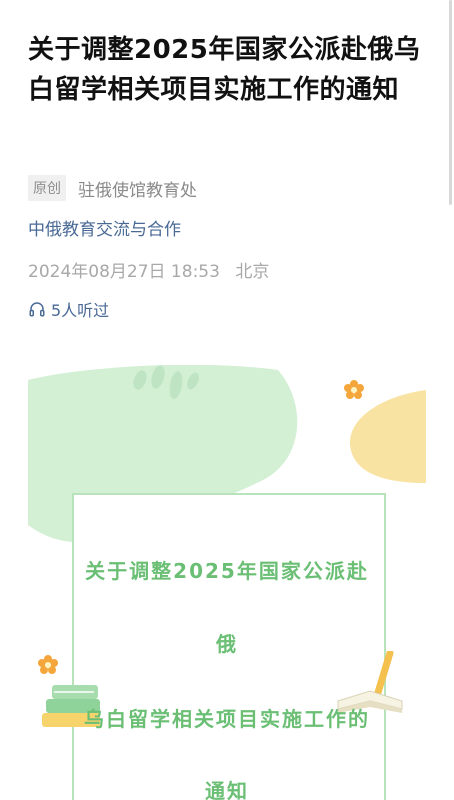  I want to click on collection-link: 中俄教育交流与合作, so click(104, 227).